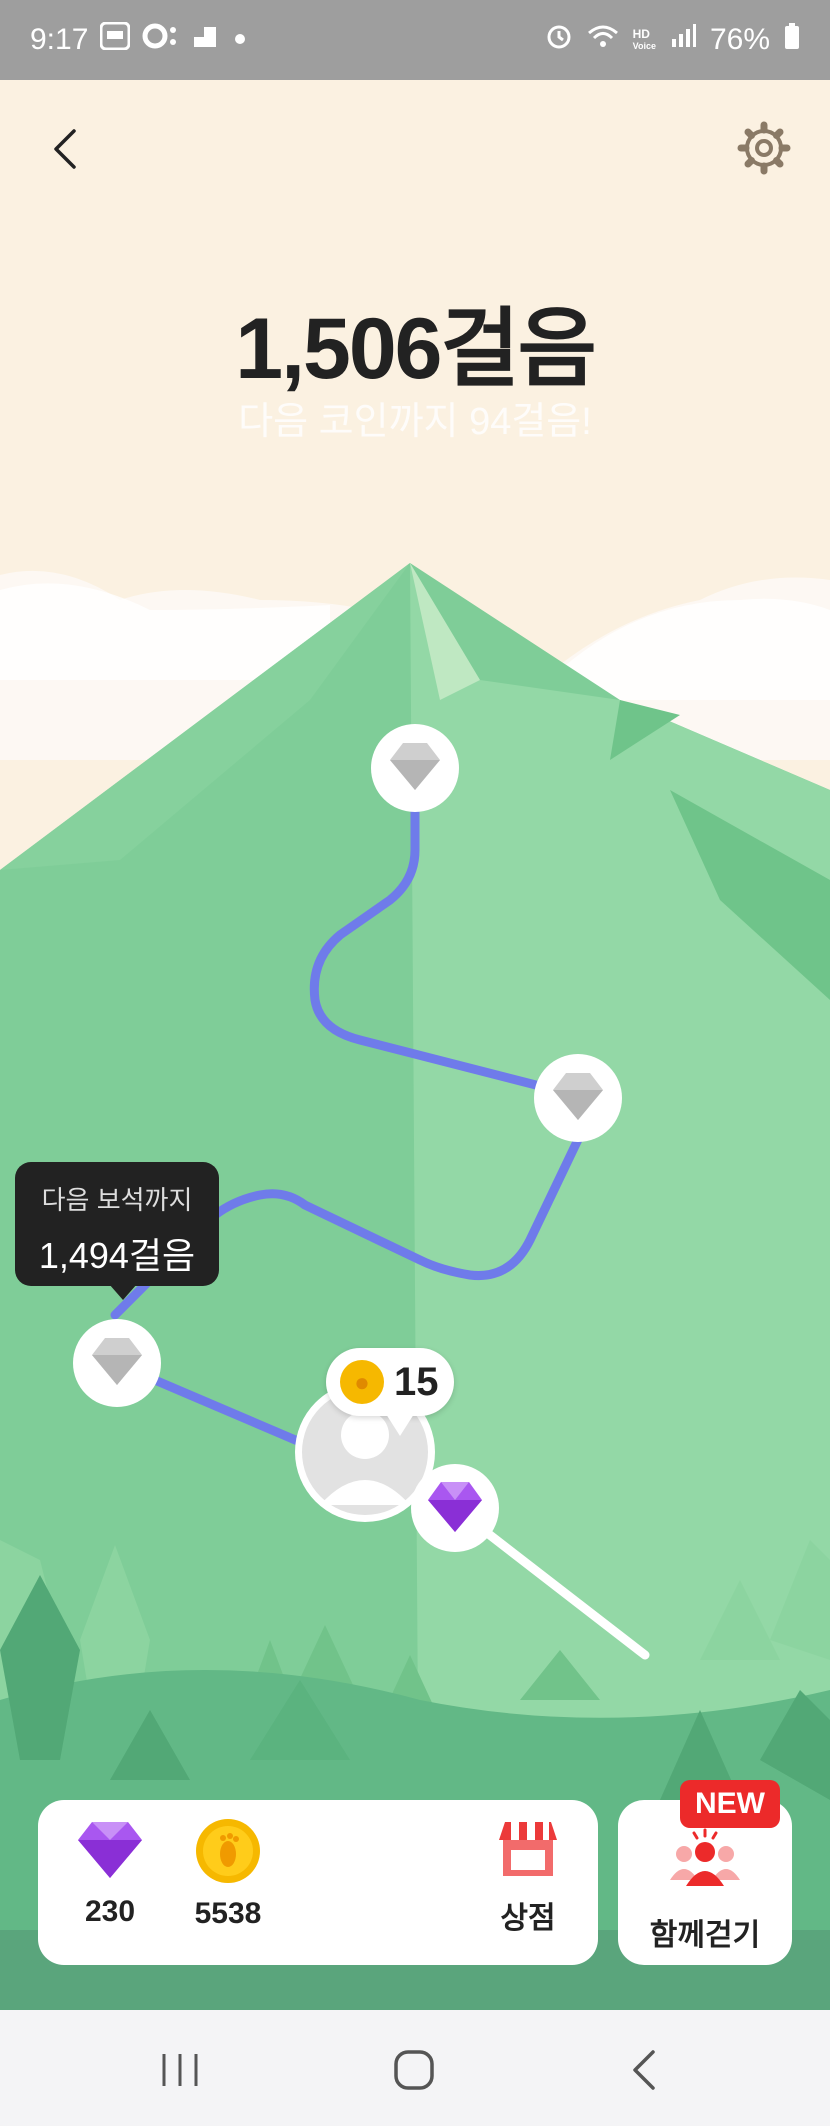 This screenshot has height=2126, width=830. What do you see at coordinates (240, 40) in the screenshot?
I see `dot-icon` at bounding box center [240, 40].